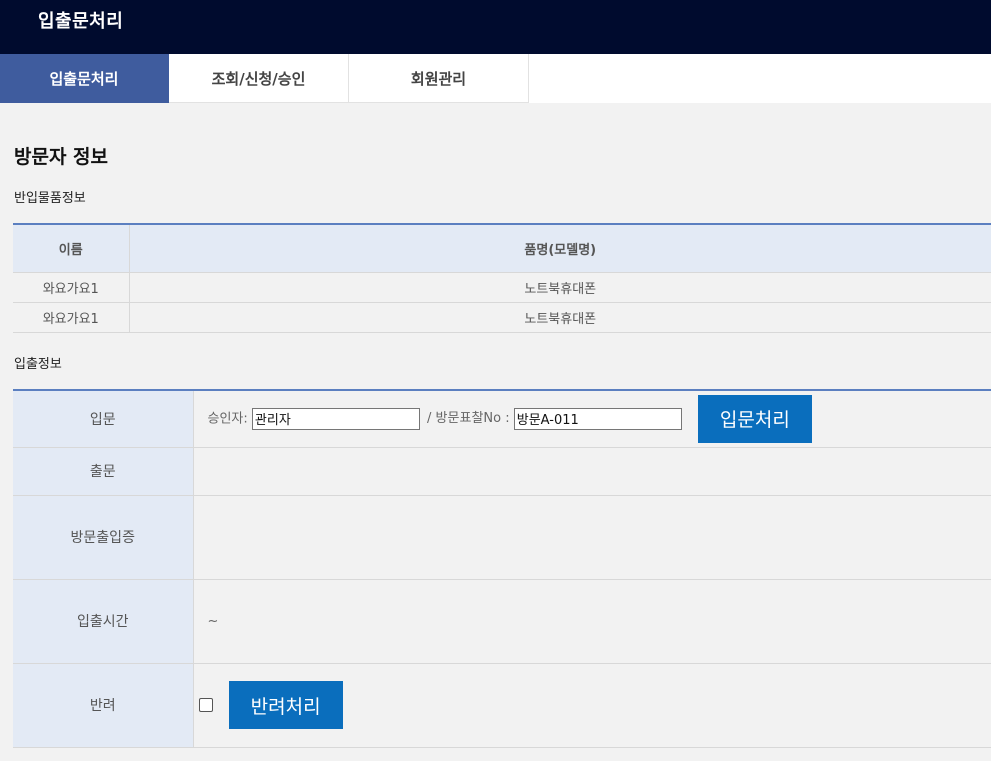  I want to click on tab-member-management: 회원관리, so click(439, 78).